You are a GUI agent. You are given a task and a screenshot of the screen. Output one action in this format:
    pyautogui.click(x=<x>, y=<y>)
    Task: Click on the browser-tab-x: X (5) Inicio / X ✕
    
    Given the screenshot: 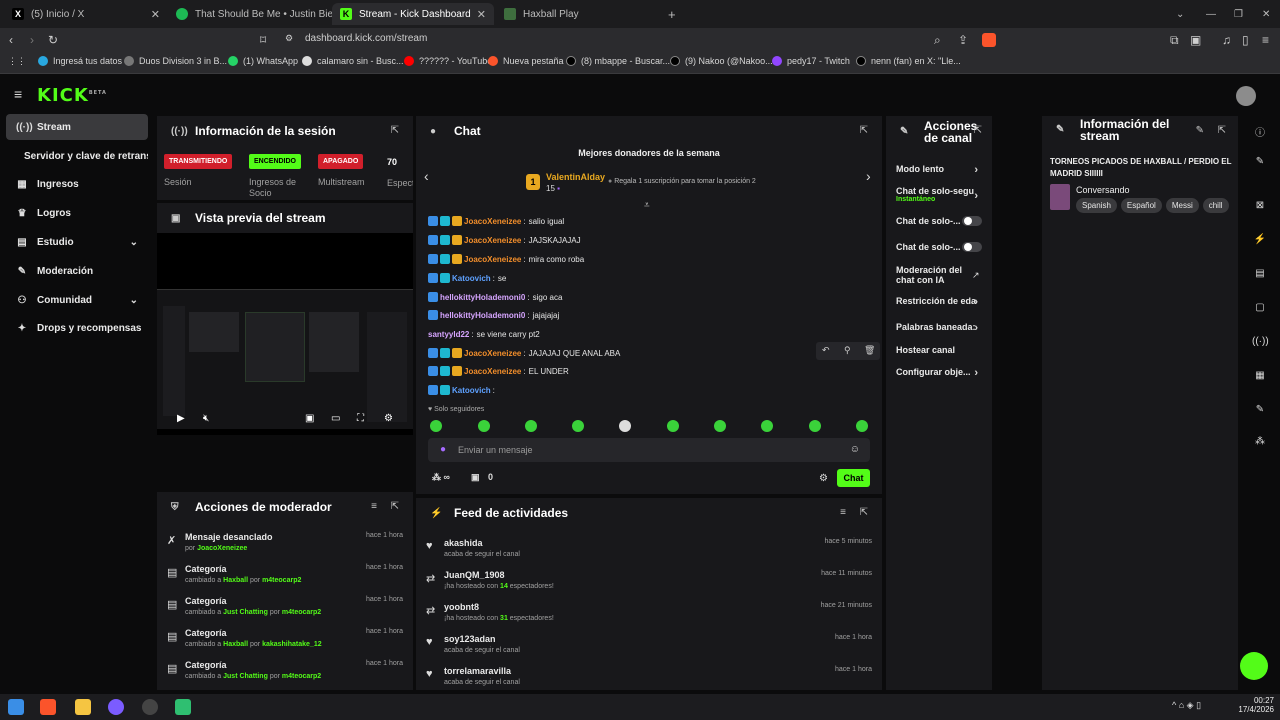 What is the action you would take?
    pyautogui.click(x=86, y=14)
    